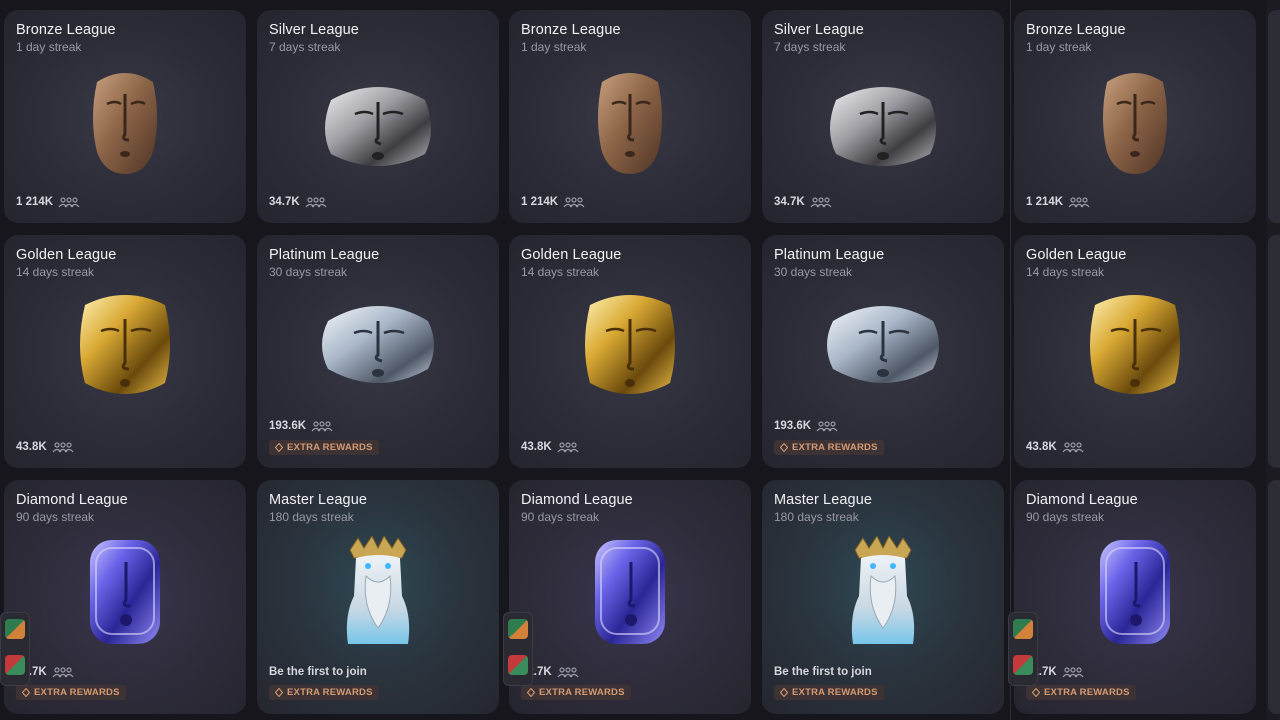 Image resolution: width=1280 pixels, height=720 pixels. Describe the element at coordinates (823, 500) in the screenshot. I see `league-title: Master League` at that location.